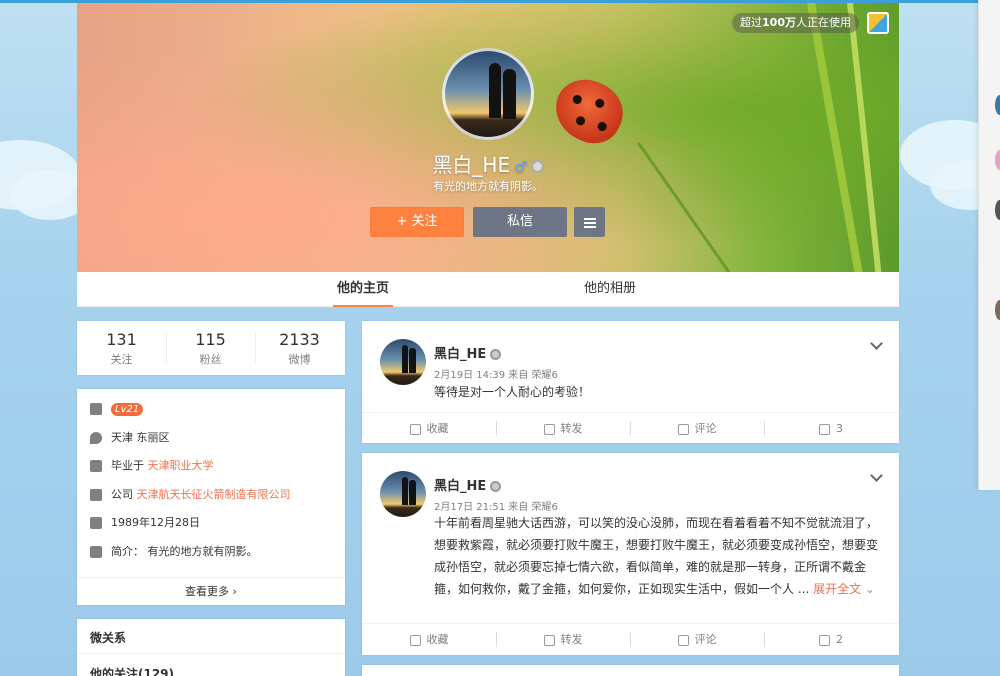  What do you see at coordinates (211, 591) in the screenshot?
I see `see-more-link: 查看更多 ›` at bounding box center [211, 591].